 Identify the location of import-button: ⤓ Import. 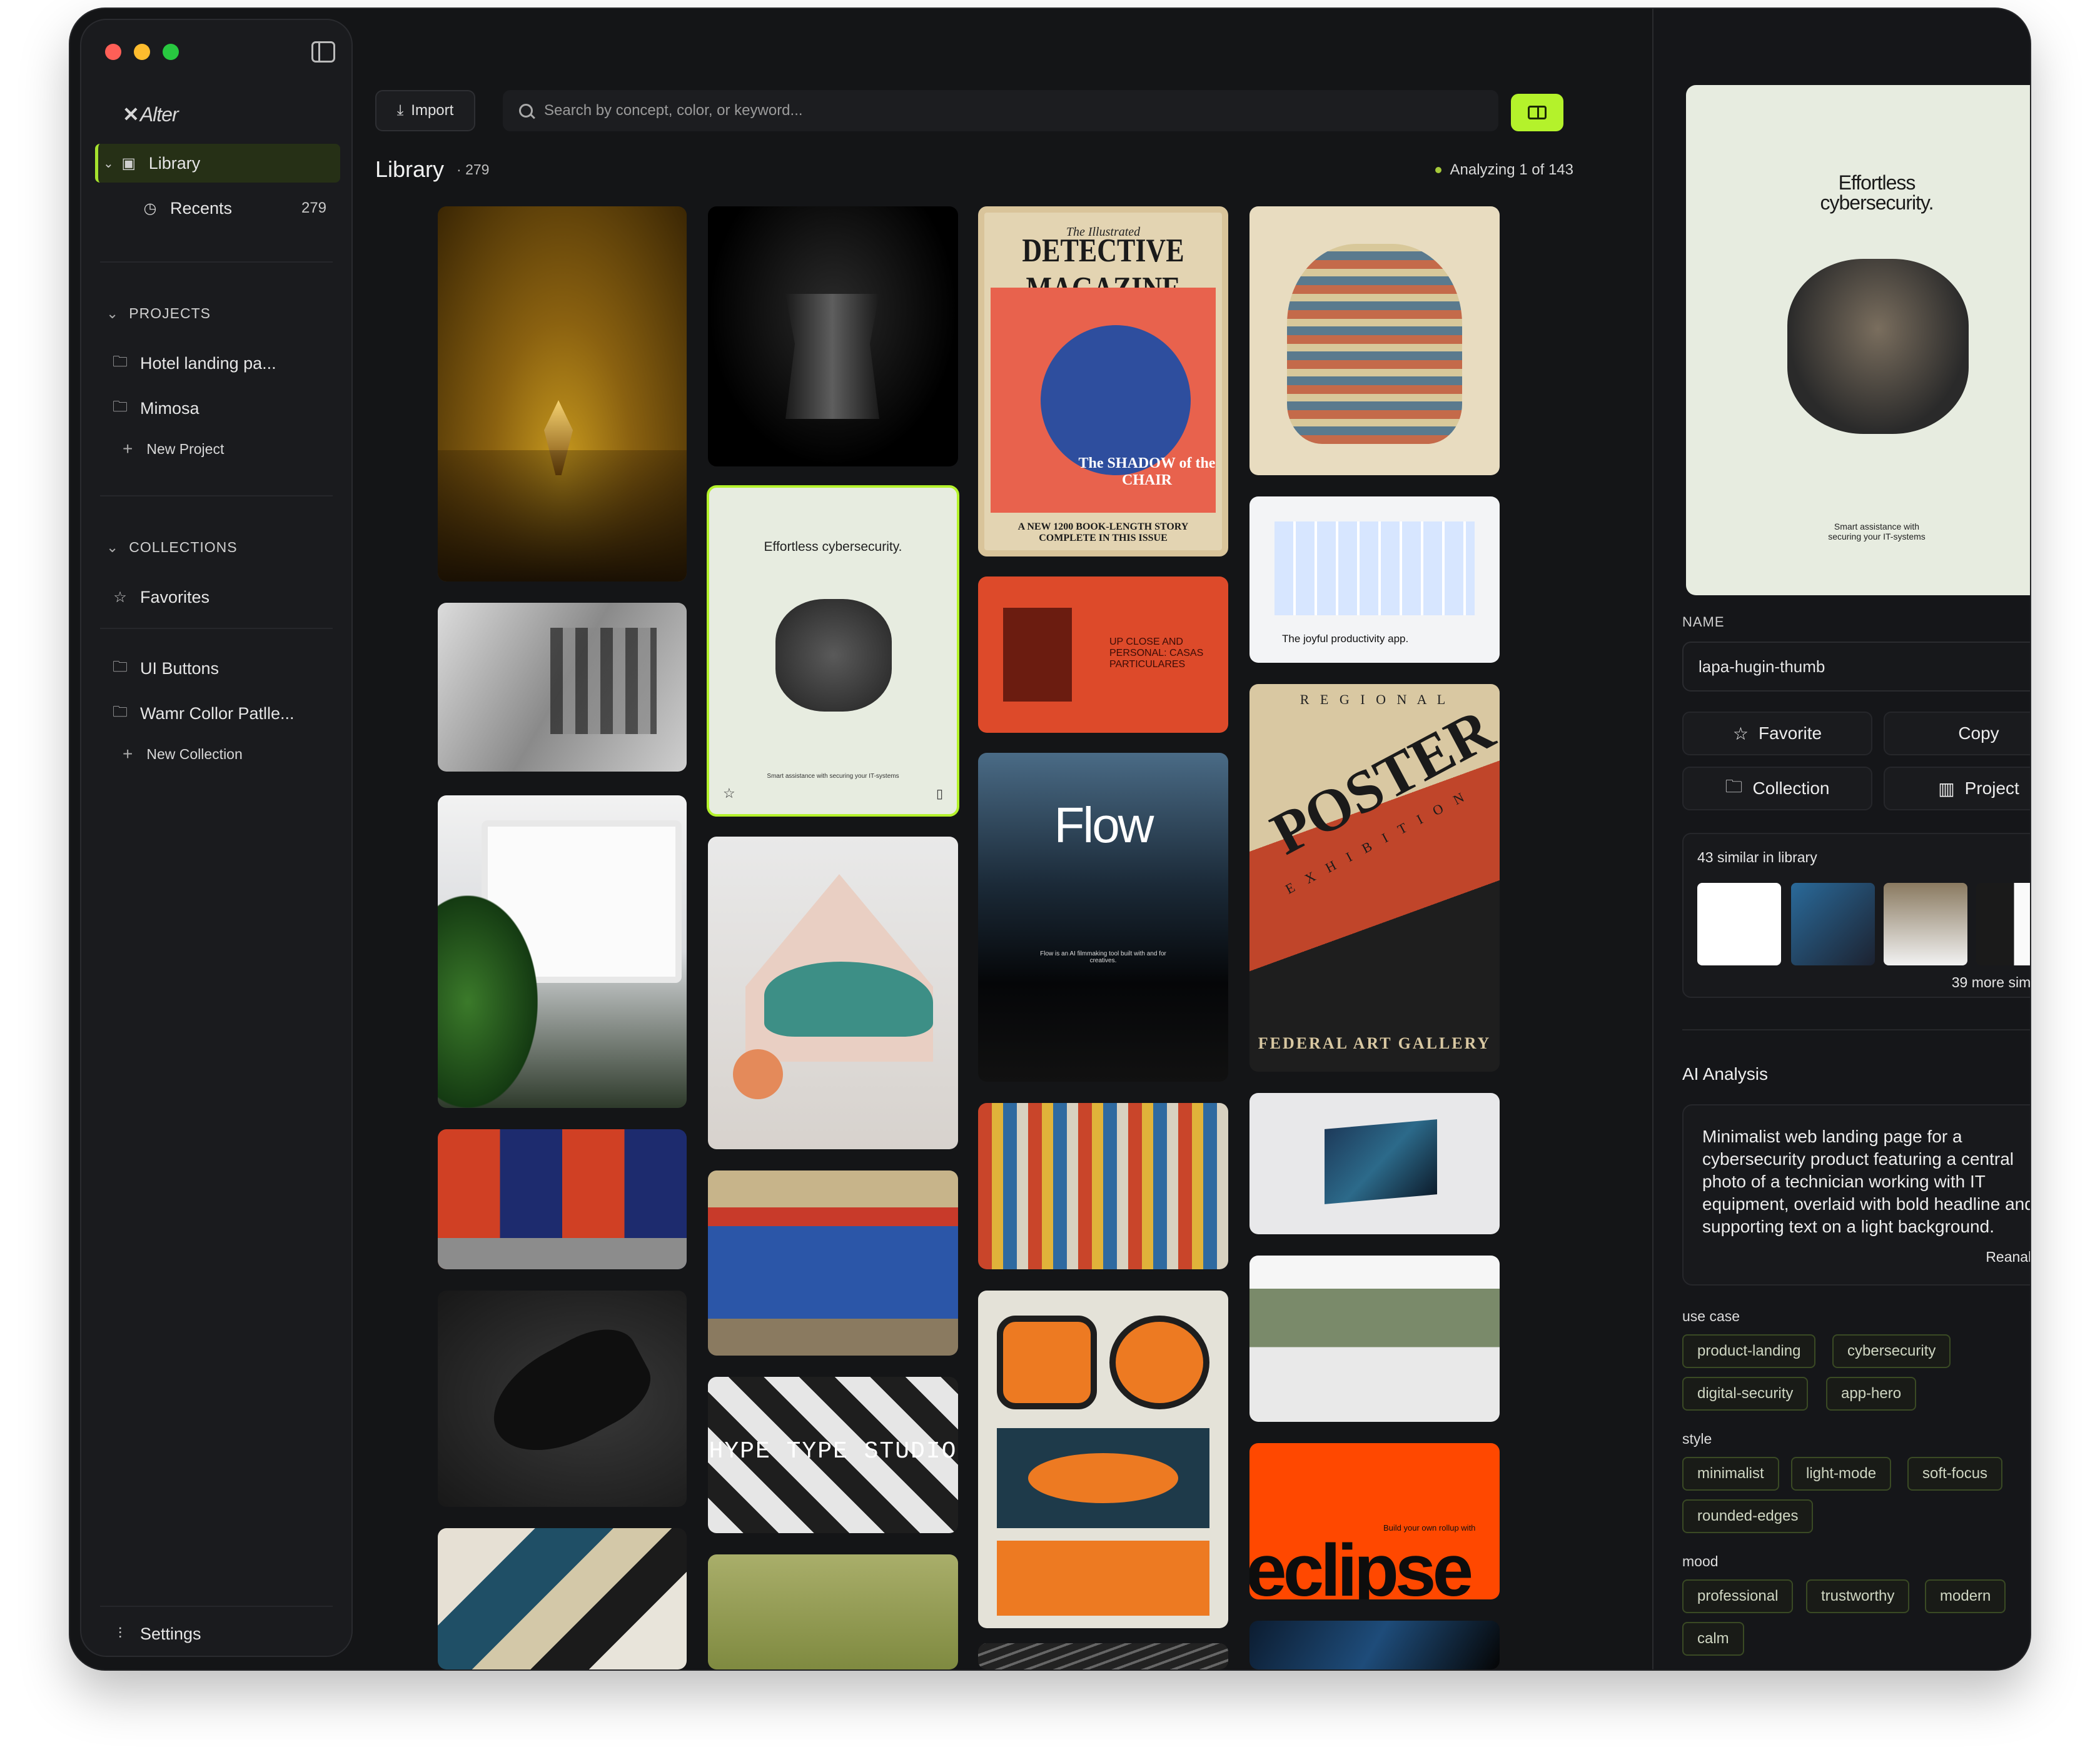
(425, 110).